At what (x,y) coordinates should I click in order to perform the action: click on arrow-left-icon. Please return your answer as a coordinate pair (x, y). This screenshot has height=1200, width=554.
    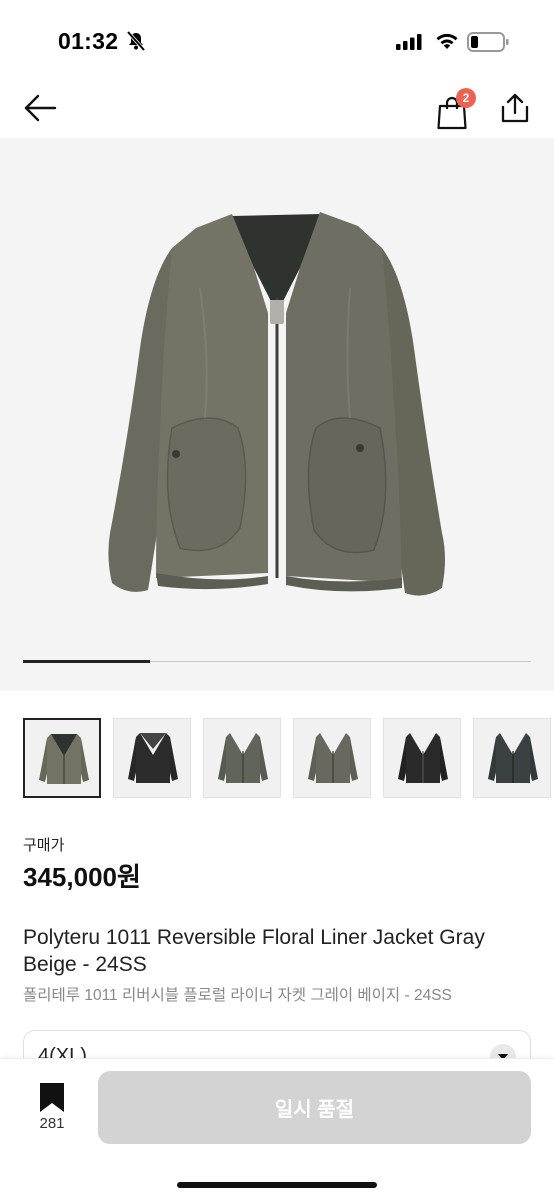
    Looking at the image, I should click on (40, 108).